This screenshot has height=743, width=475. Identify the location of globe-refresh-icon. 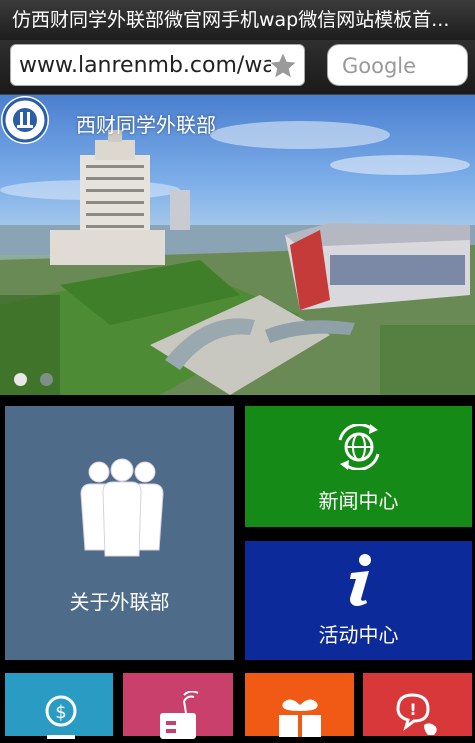
(359, 447).